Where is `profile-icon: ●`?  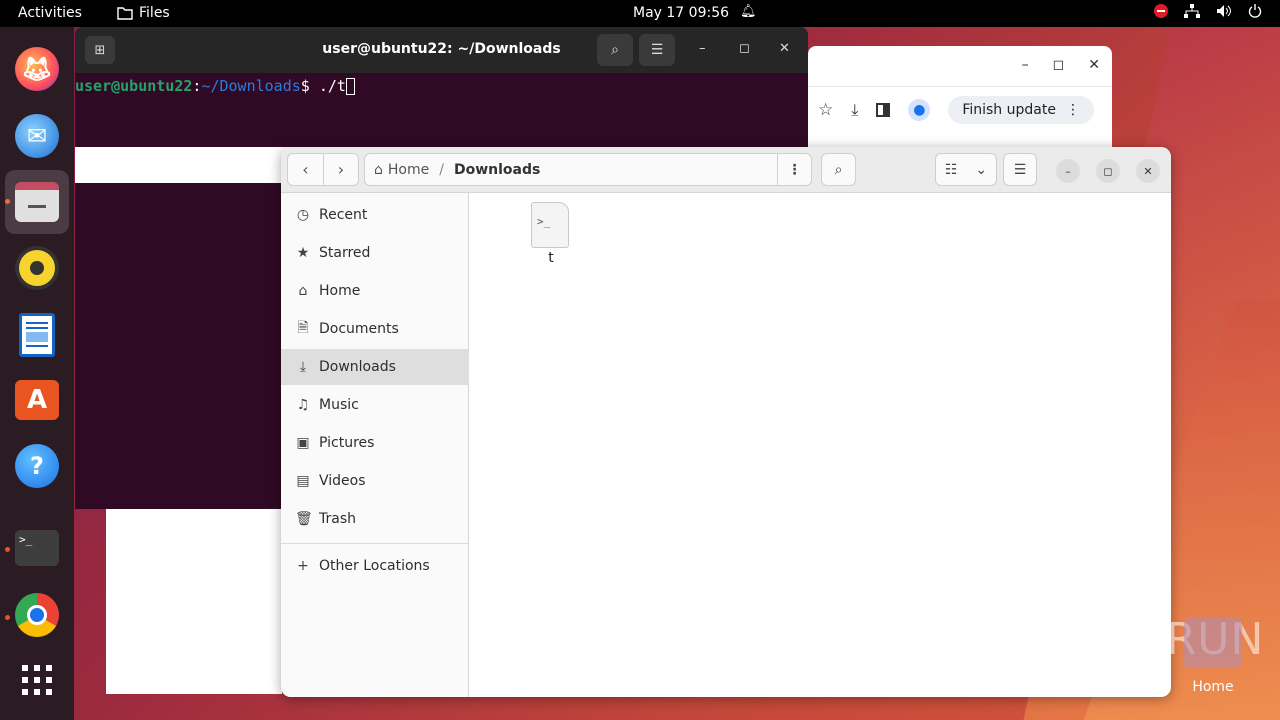 profile-icon: ● is located at coordinates (919, 109).